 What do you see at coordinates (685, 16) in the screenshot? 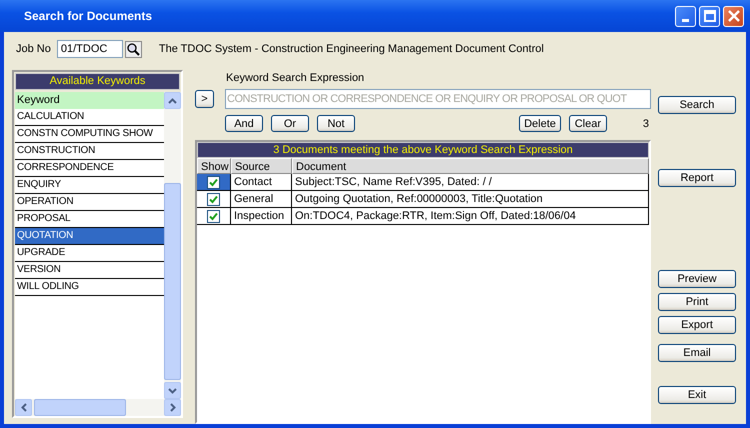
I see `minimize-button` at bounding box center [685, 16].